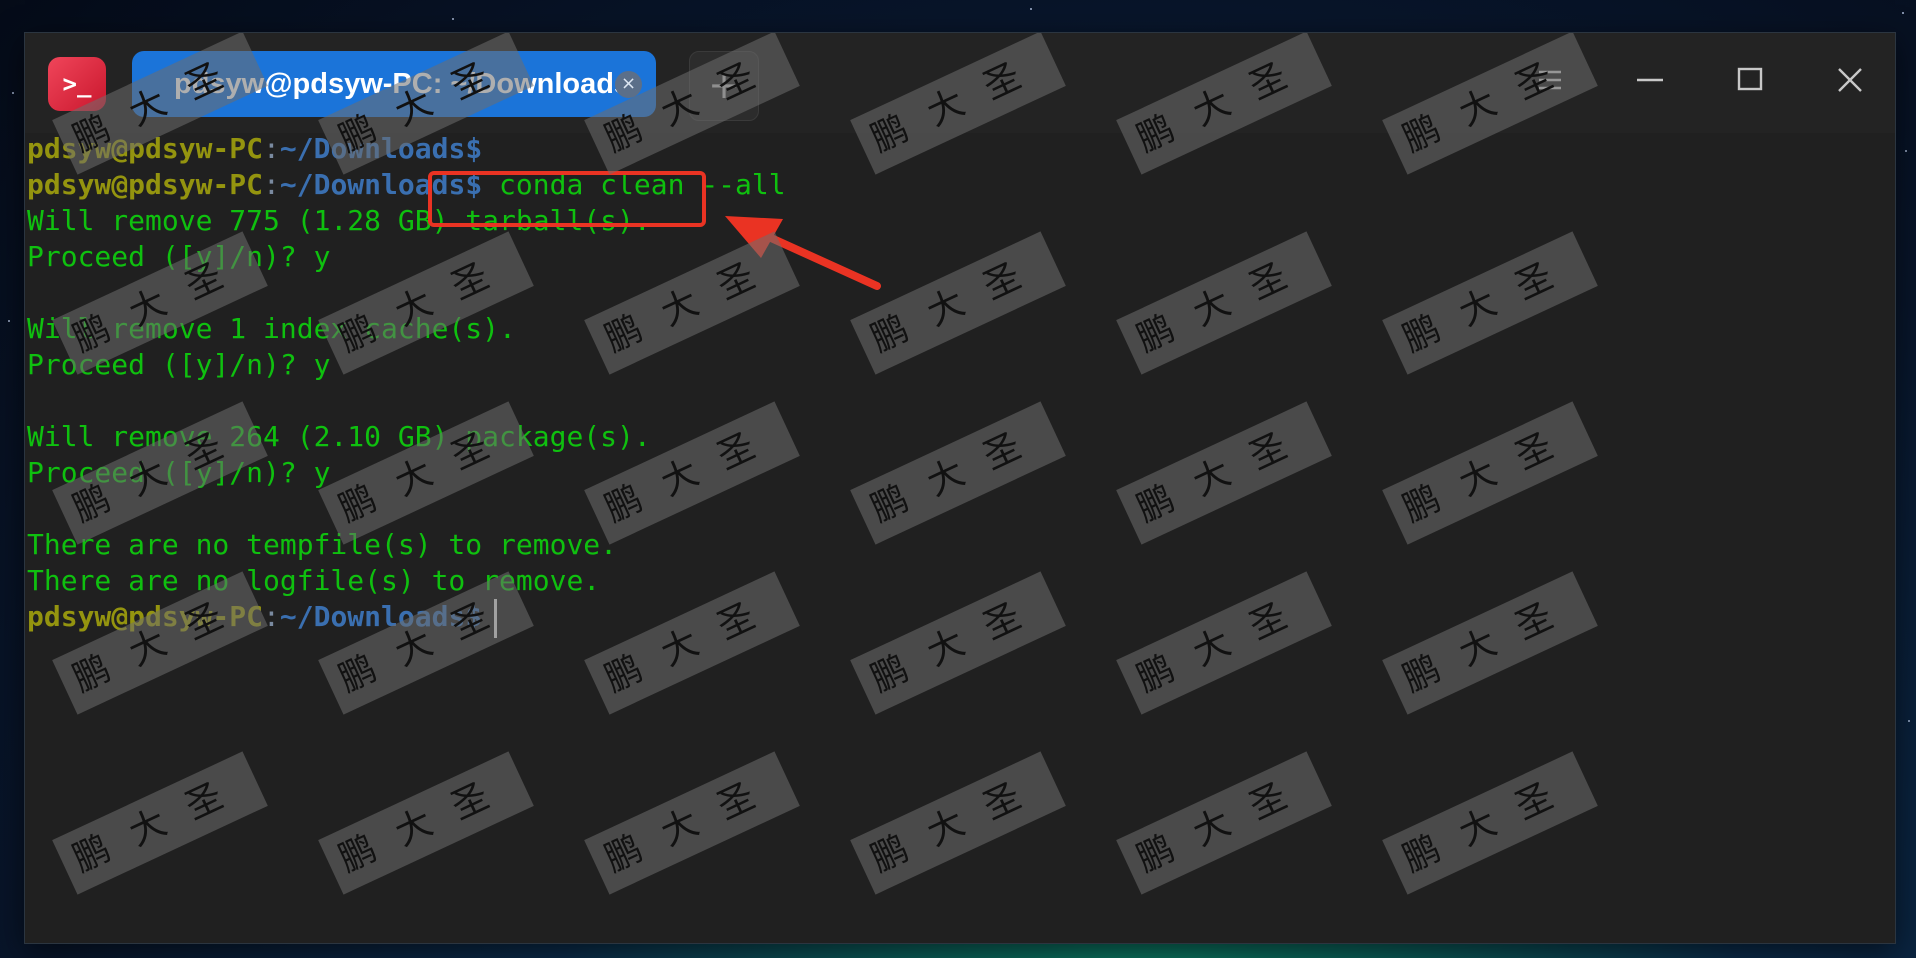  I want to click on prompt-dollar: $, so click(474, 148).